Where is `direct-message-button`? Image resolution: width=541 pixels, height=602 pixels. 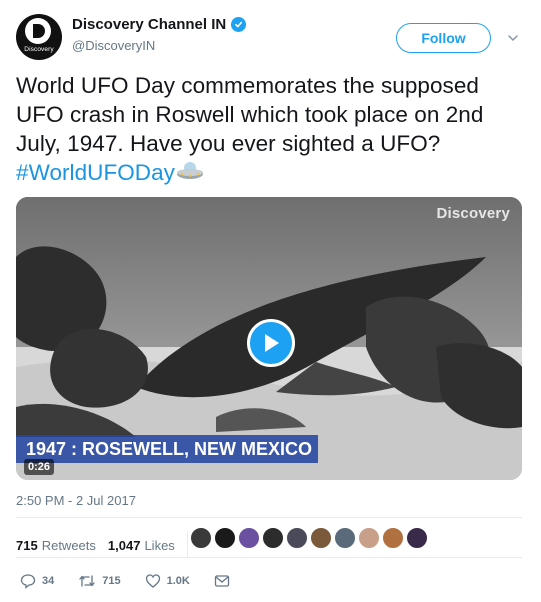
direct-message-button is located at coordinates (225, 581).